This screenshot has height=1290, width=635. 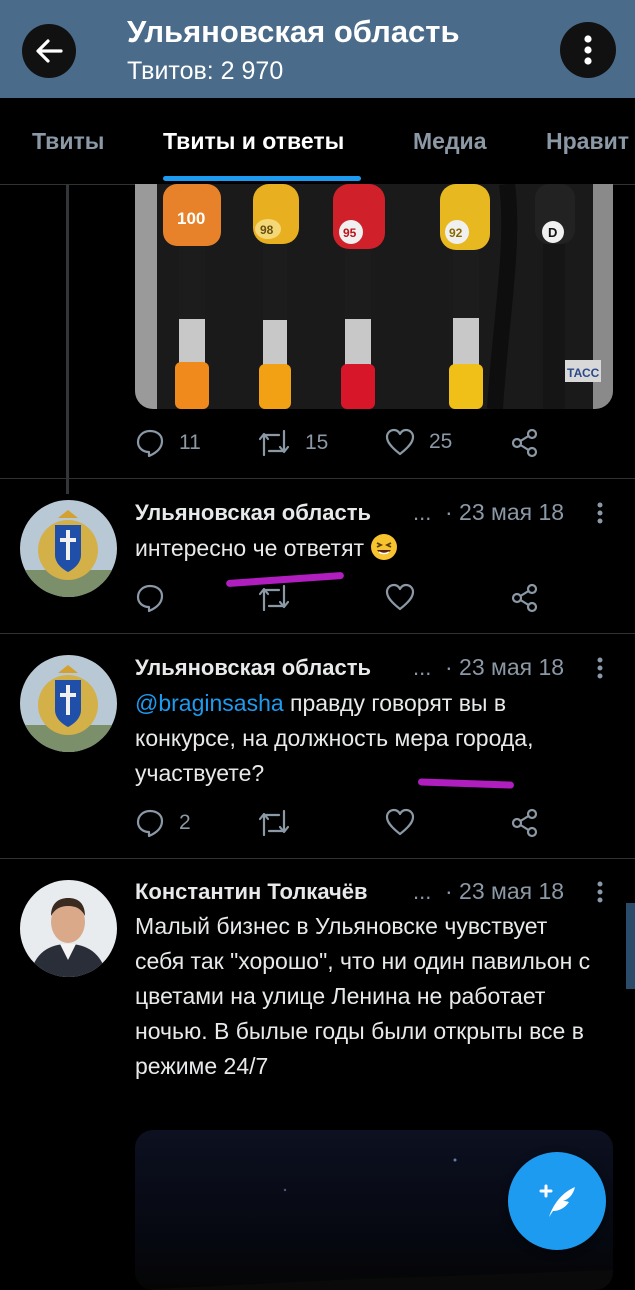 What do you see at coordinates (384, 547) in the screenshot?
I see `laughing-face-icon` at bounding box center [384, 547].